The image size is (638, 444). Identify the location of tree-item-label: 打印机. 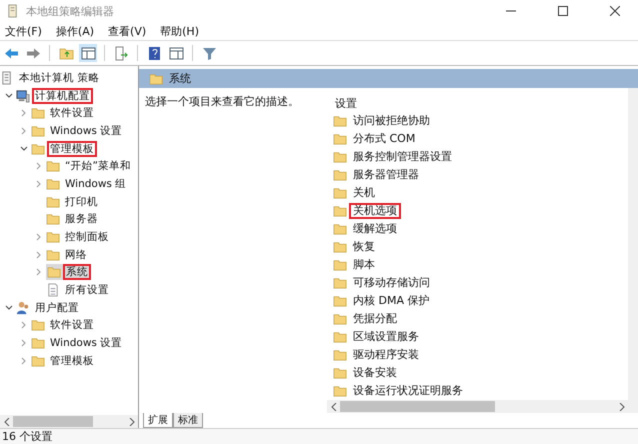
(81, 202).